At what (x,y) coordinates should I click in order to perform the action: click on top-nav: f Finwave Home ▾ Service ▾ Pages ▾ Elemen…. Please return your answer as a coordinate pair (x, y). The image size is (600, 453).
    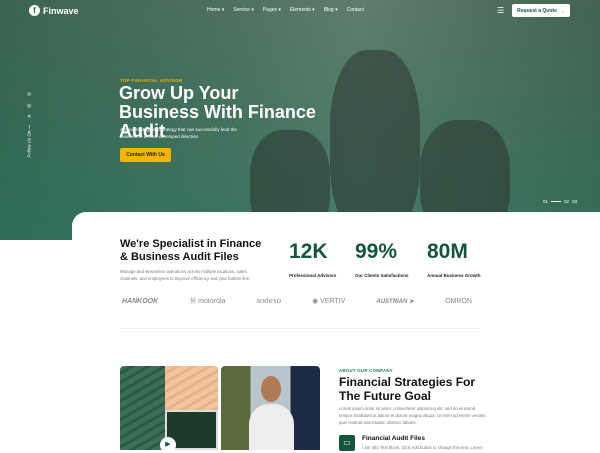
    Looking at the image, I should click on (300, 11).